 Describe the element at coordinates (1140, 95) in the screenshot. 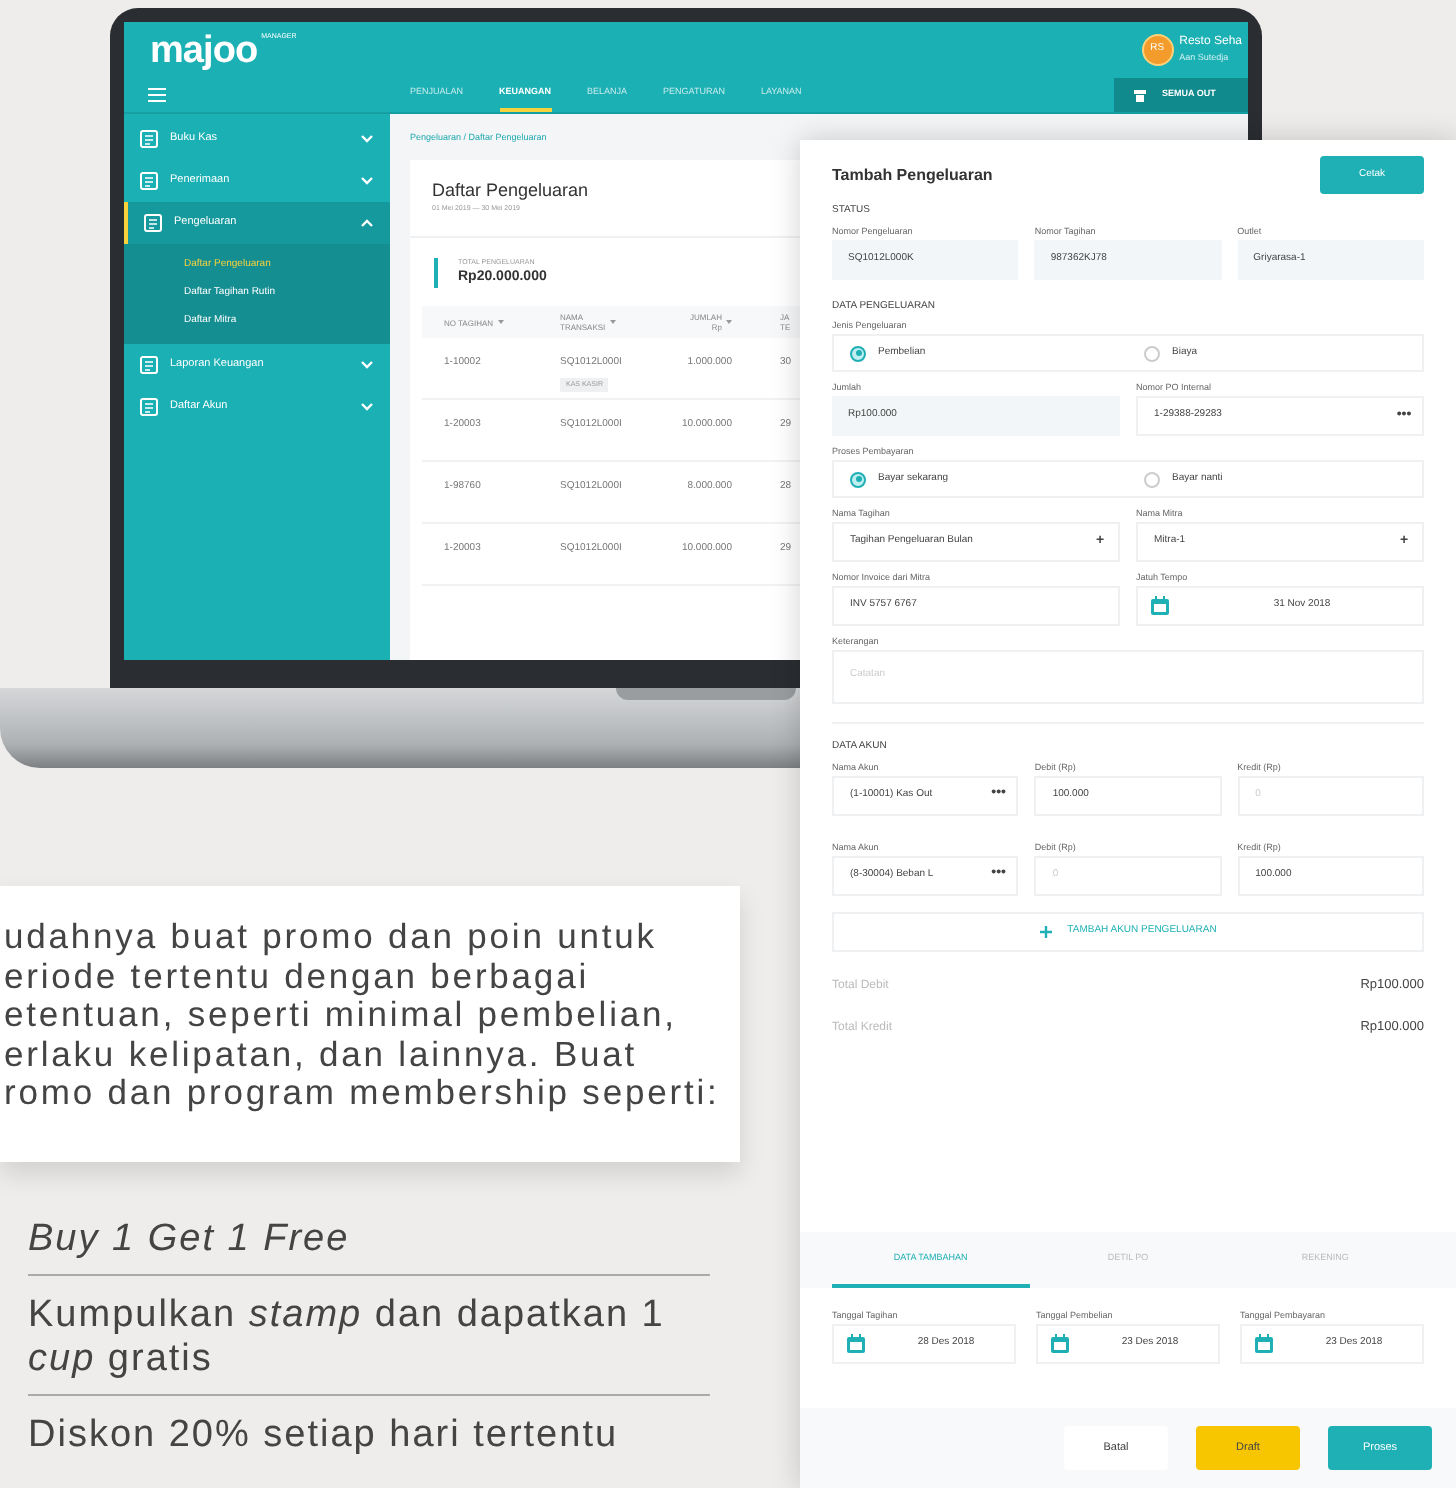

I see `store-icon` at that location.